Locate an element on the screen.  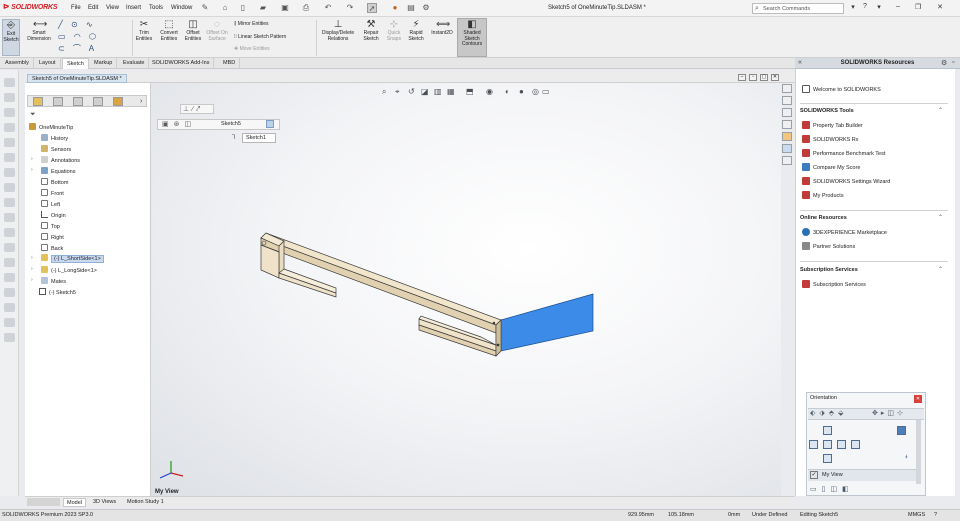
subscription-collapse-icon: ⌃ is located at coordinates (940, 269).